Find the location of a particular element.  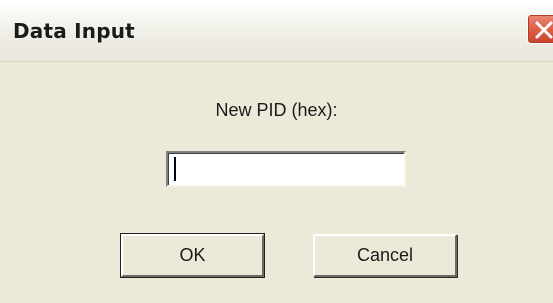

pid-prompt-label: New PID (hex): is located at coordinates (276, 110).